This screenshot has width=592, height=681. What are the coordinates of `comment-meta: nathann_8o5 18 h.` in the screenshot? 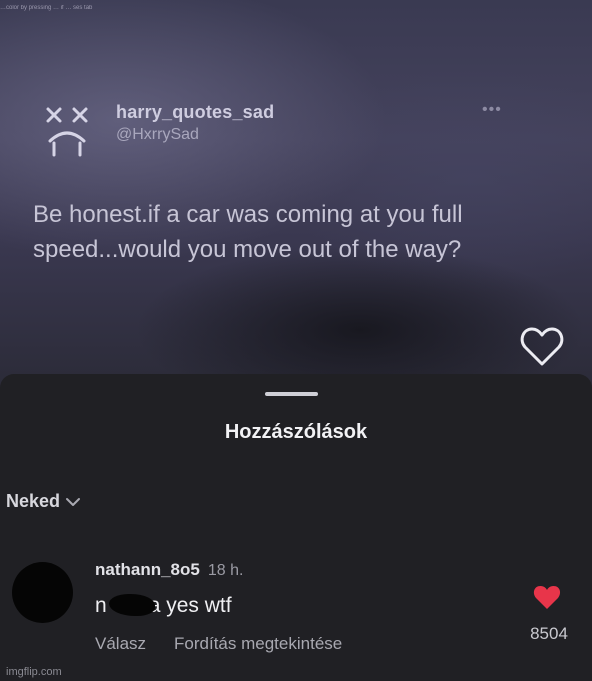 It's located at (169, 570).